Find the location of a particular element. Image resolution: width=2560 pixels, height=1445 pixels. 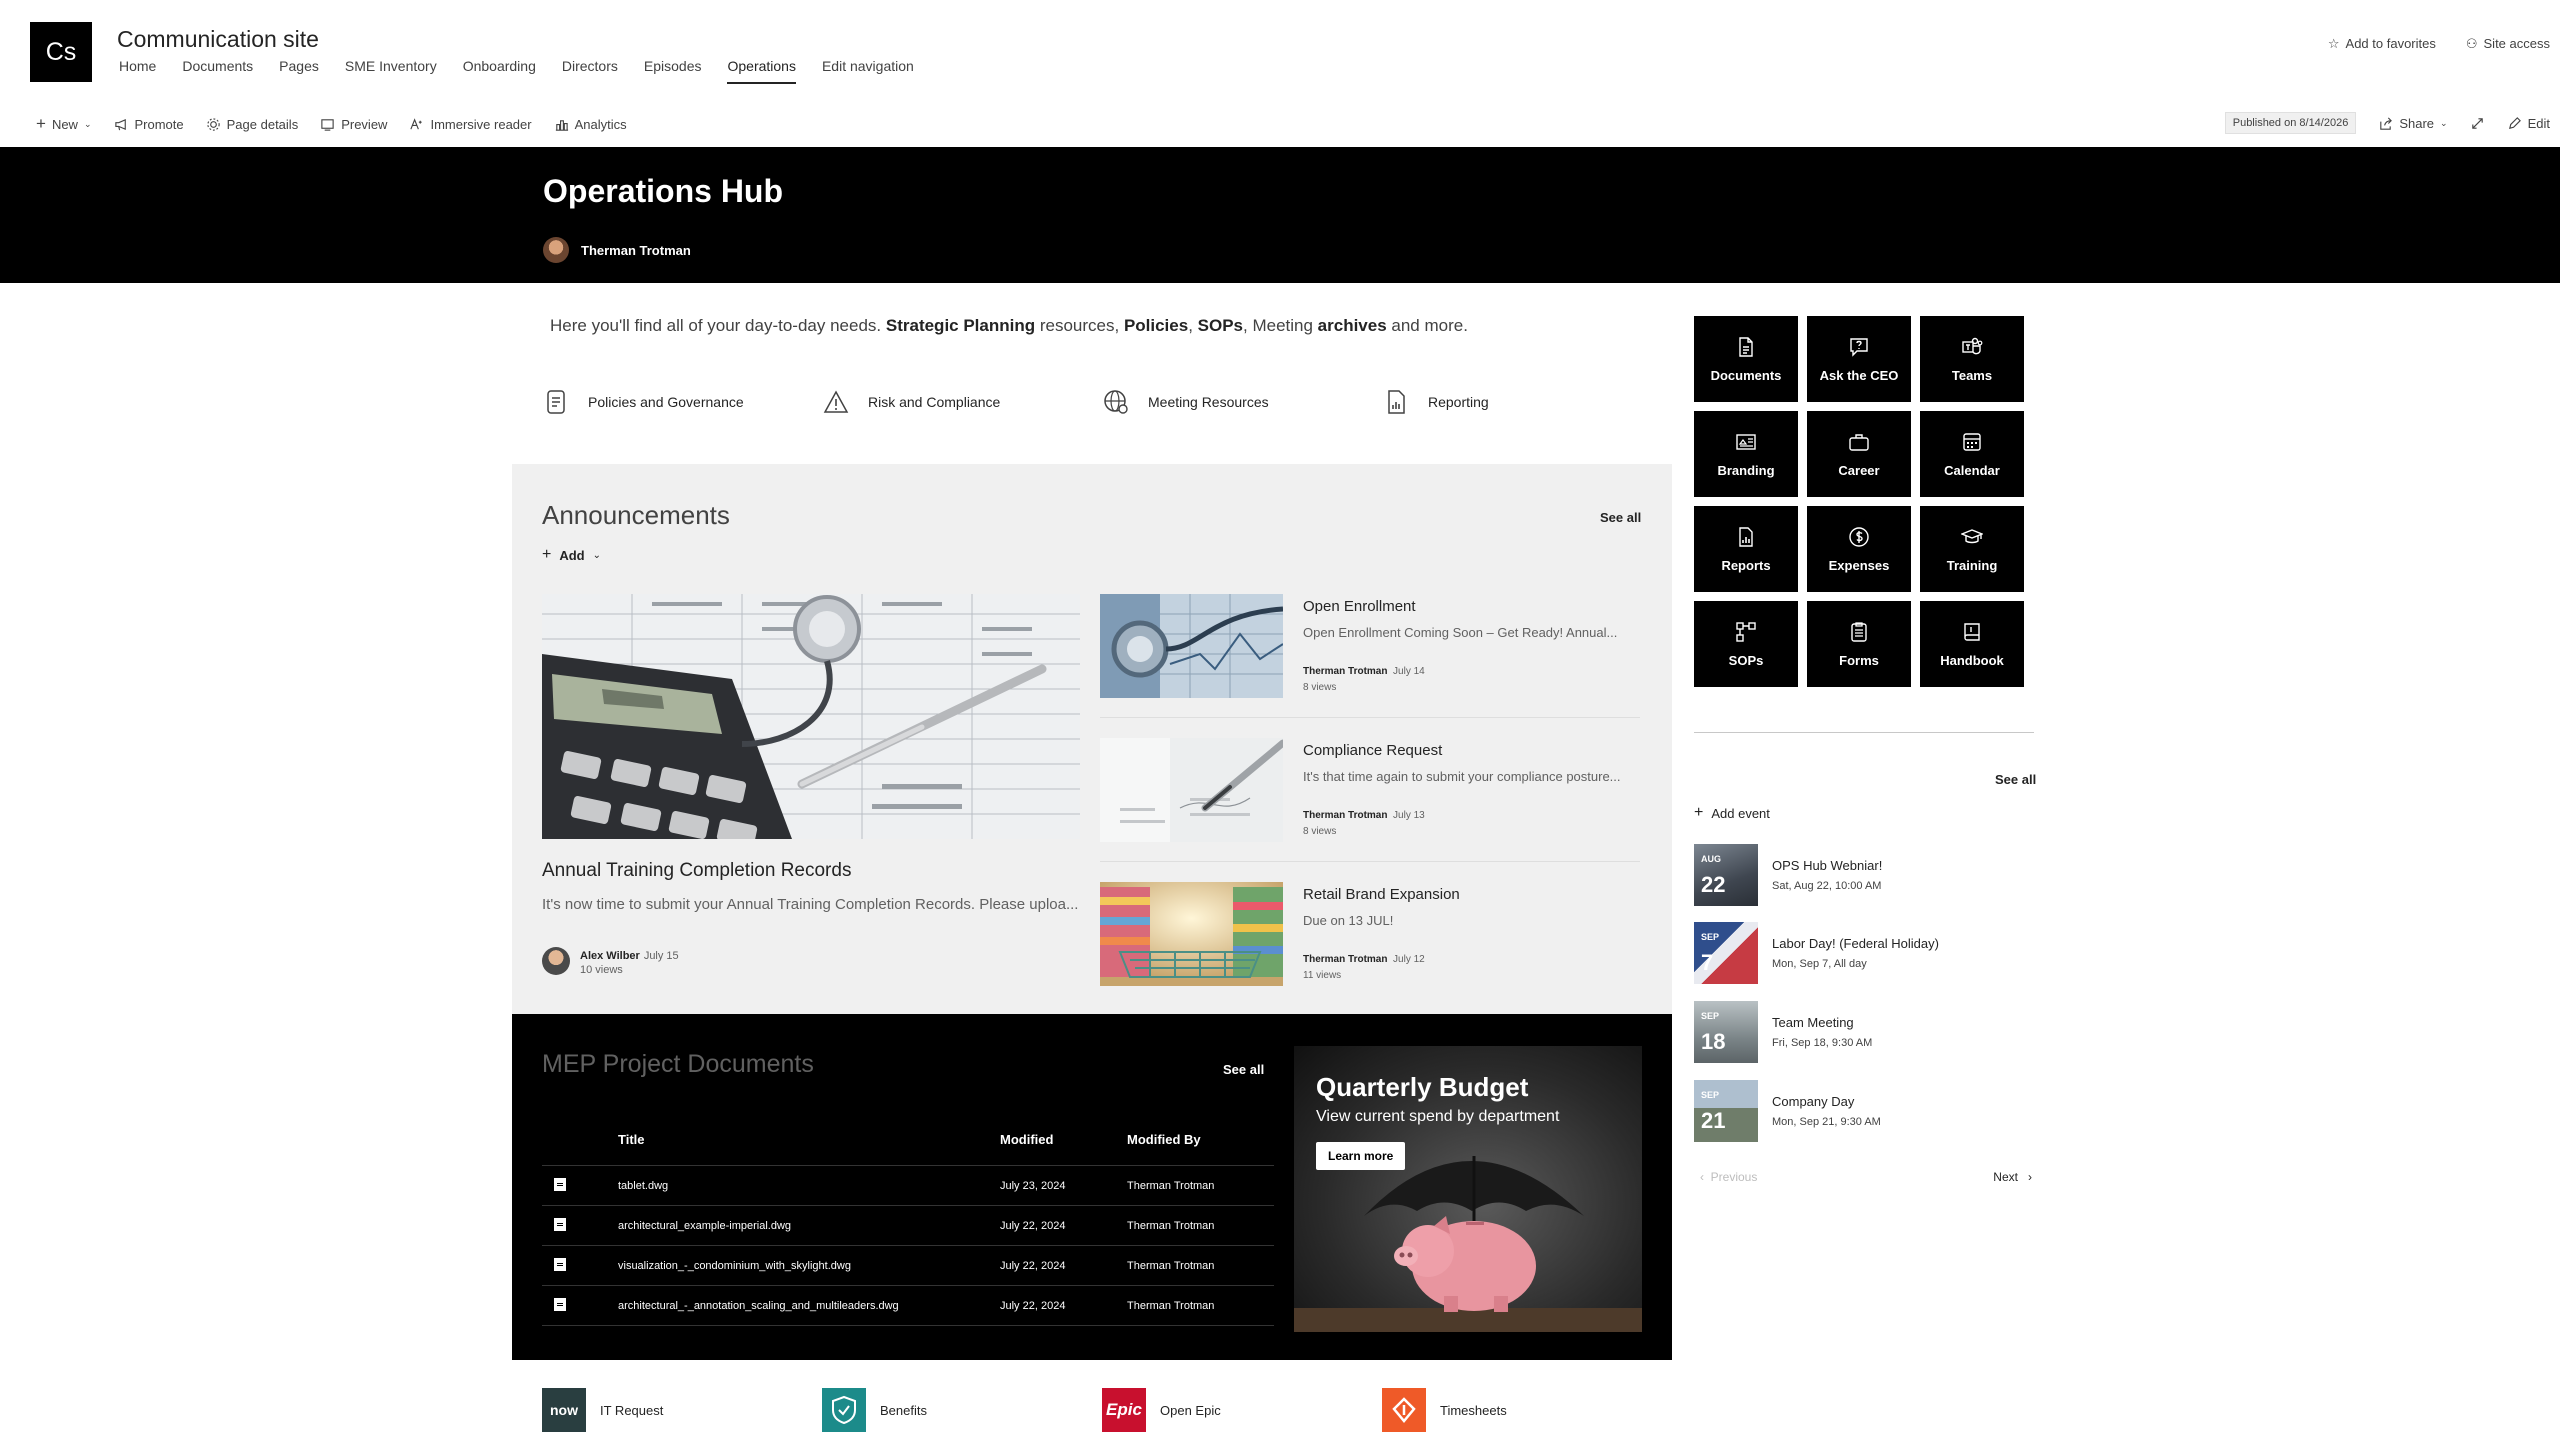

nav-home: Home is located at coordinates (137, 71).